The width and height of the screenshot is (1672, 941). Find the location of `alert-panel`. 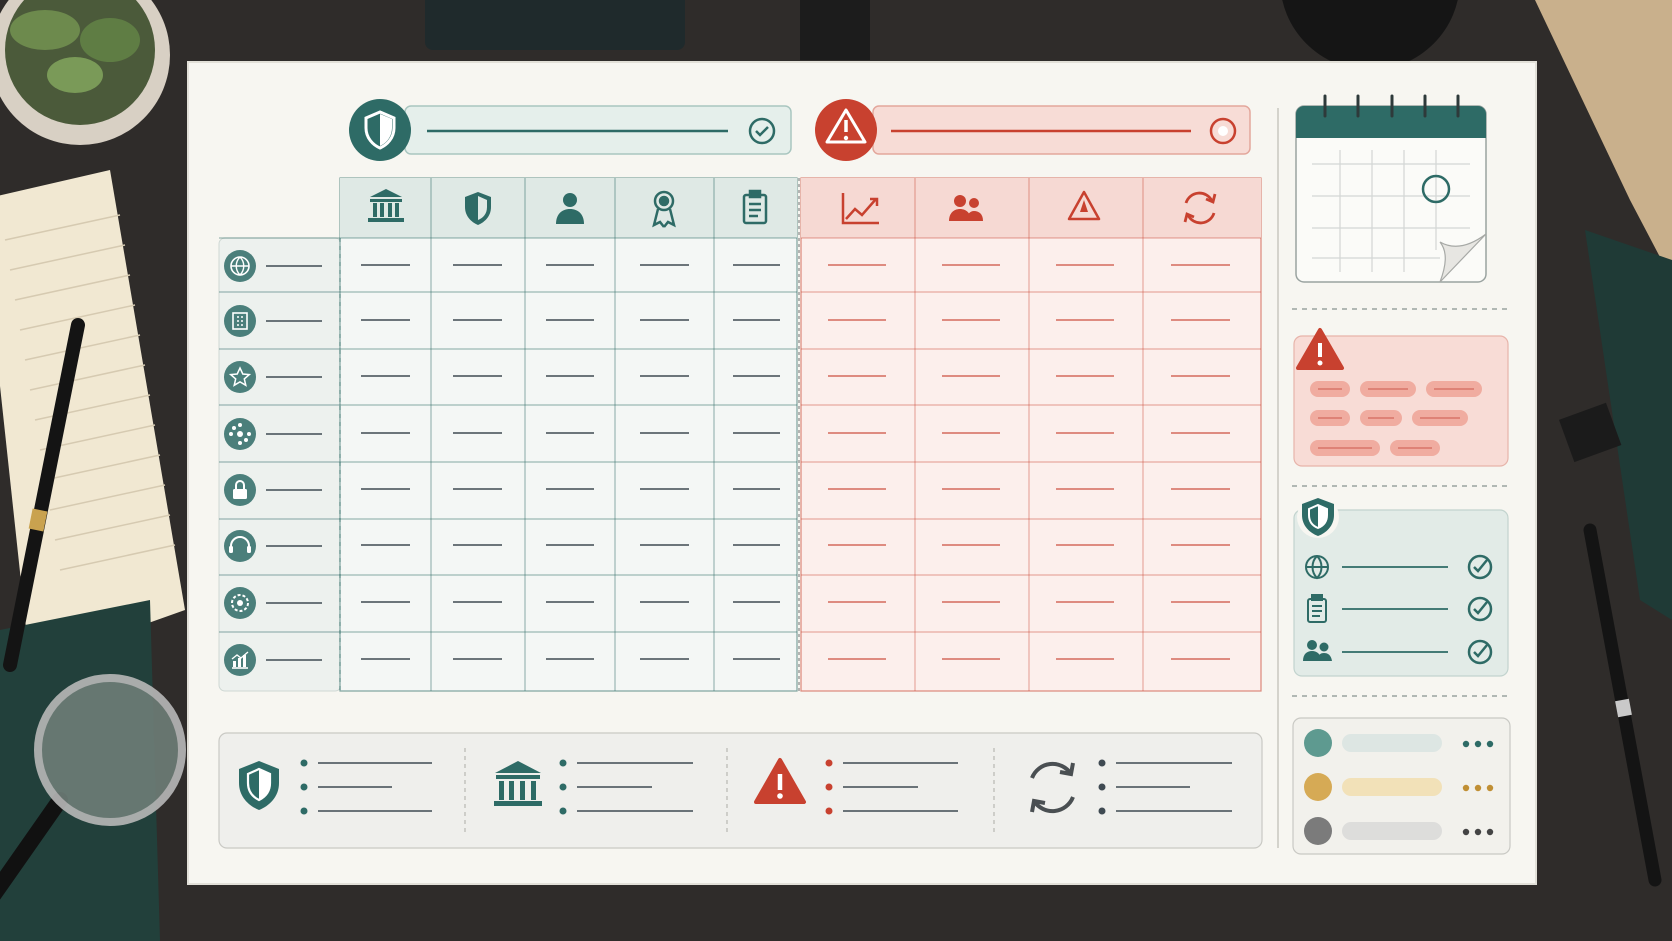

alert-panel is located at coordinates (1401, 397).